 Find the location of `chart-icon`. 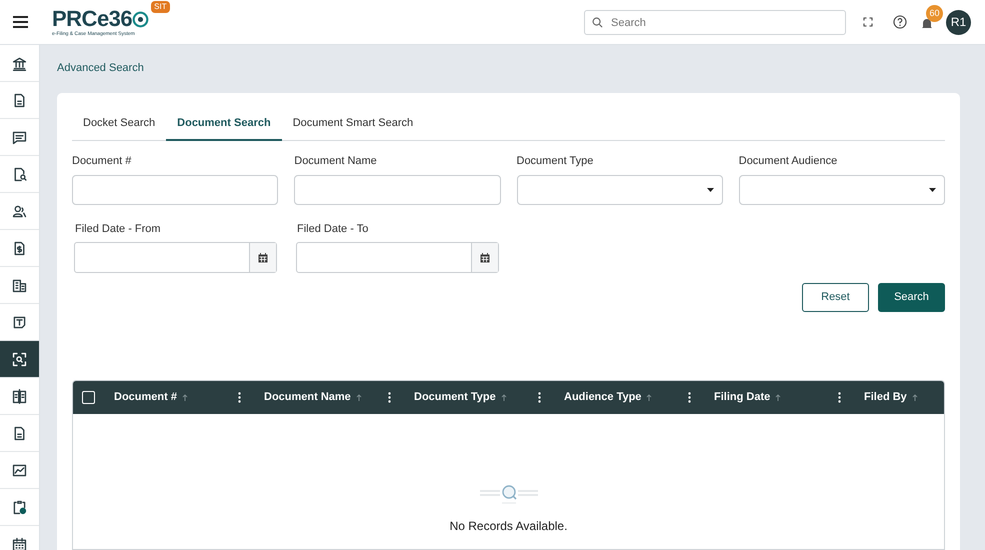

chart-icon is located at coordinates (19, 470).